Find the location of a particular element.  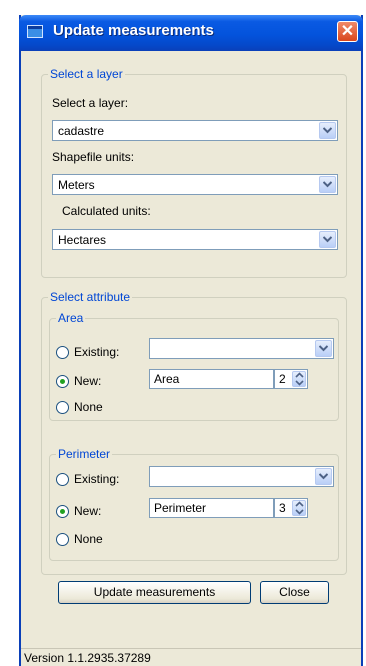

close-x-icon: ✕ is located at coordinates (347, 31).